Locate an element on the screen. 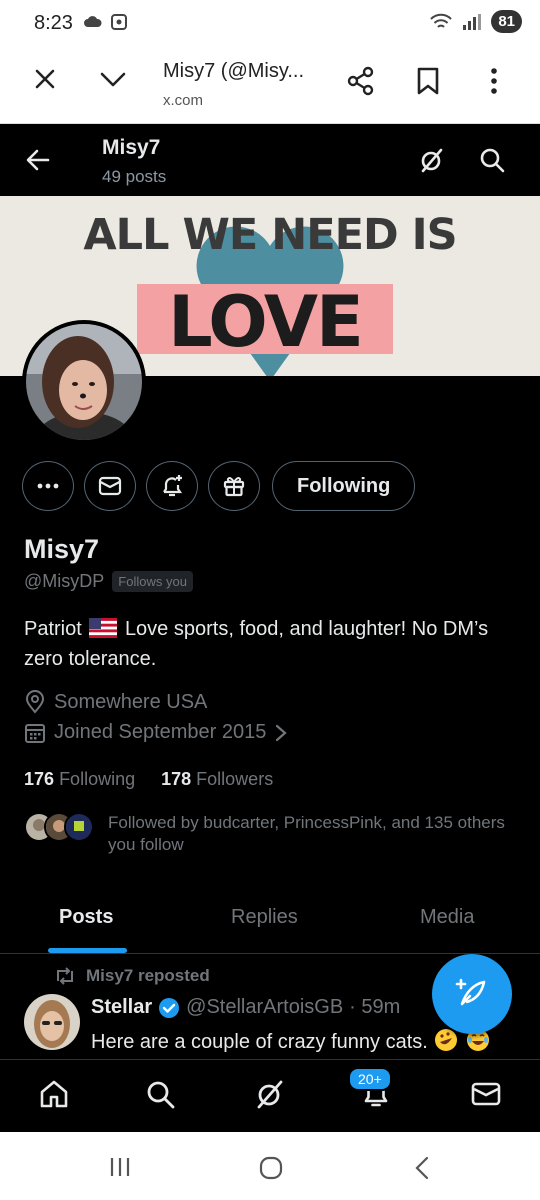  message-button is located at coordinates (110, 486).